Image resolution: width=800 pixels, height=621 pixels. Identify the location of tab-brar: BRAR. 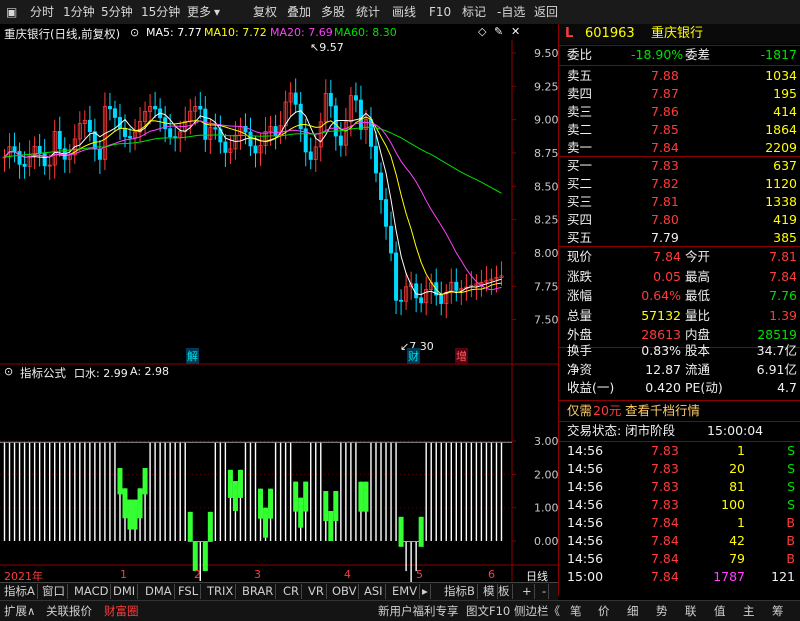
(258, 591).